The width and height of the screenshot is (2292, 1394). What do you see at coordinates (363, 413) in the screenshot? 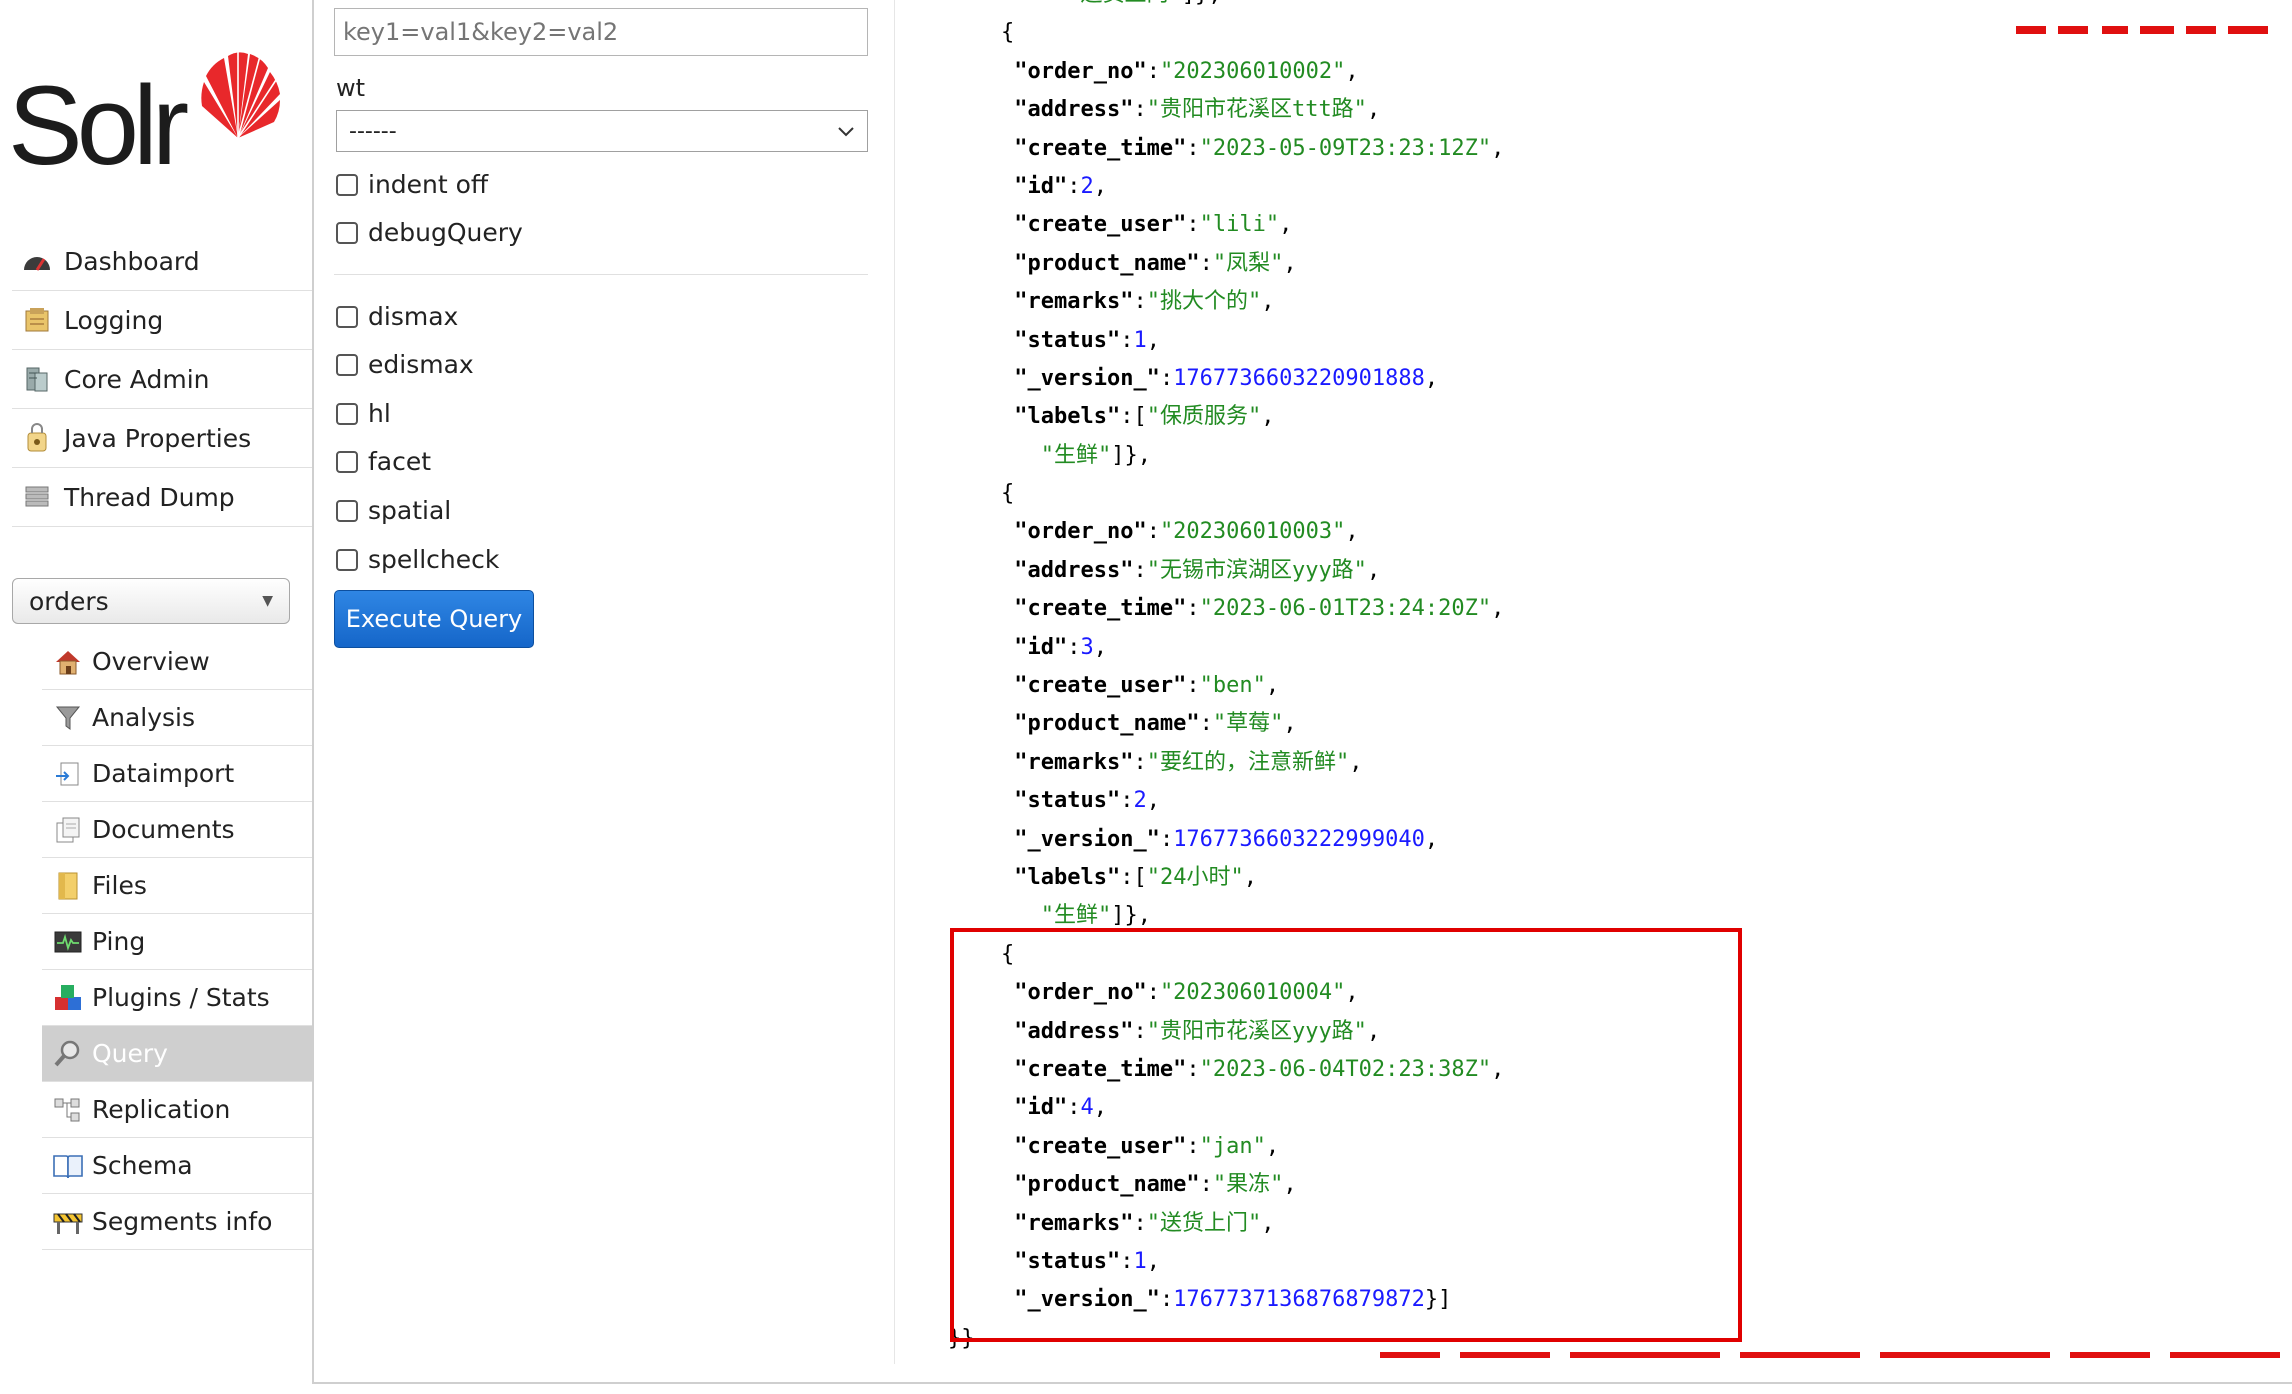
I see `hl-checkbox: hl` at bounding box center [363, 413].